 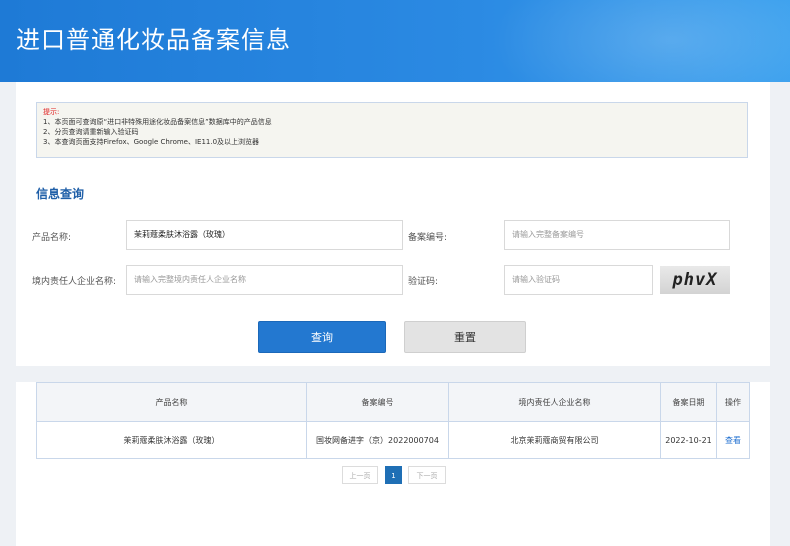 I want to click on notice-line: 1、本页面可查询原“进口非特殊用途化妆品备案信息”数据库中的产品信息, so click(x=157, y=122).